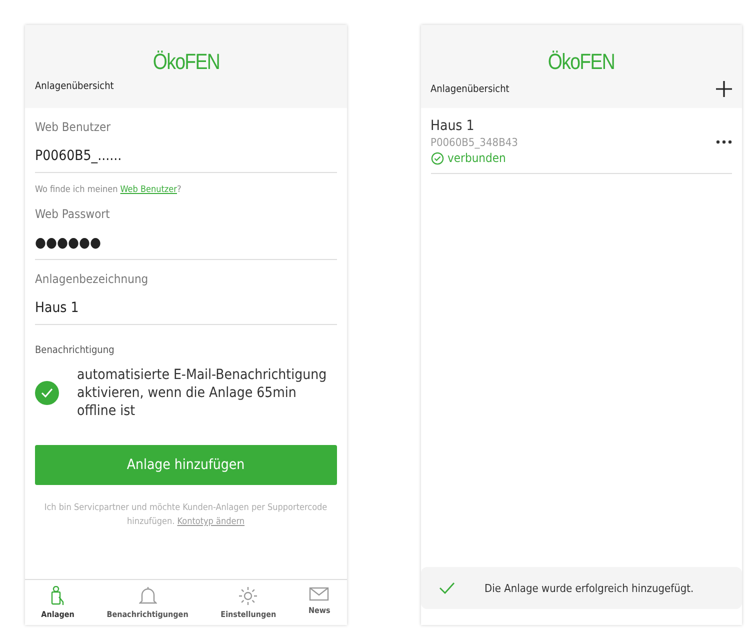 The image size is (754, 628). What do you see at coordinates (248, 596) in the screenshot?
I see `settings-icon` at bounding box center [248, 596].